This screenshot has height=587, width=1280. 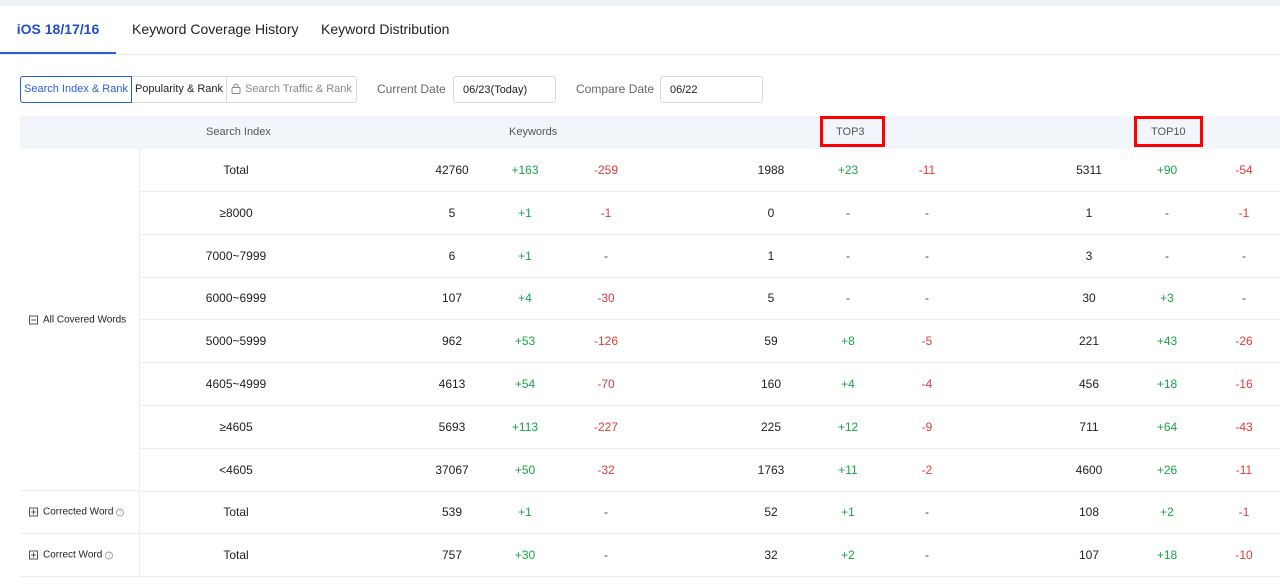 I want to click on group-toggle-all-covered: All Covered Words, so click(x=77, y=319).